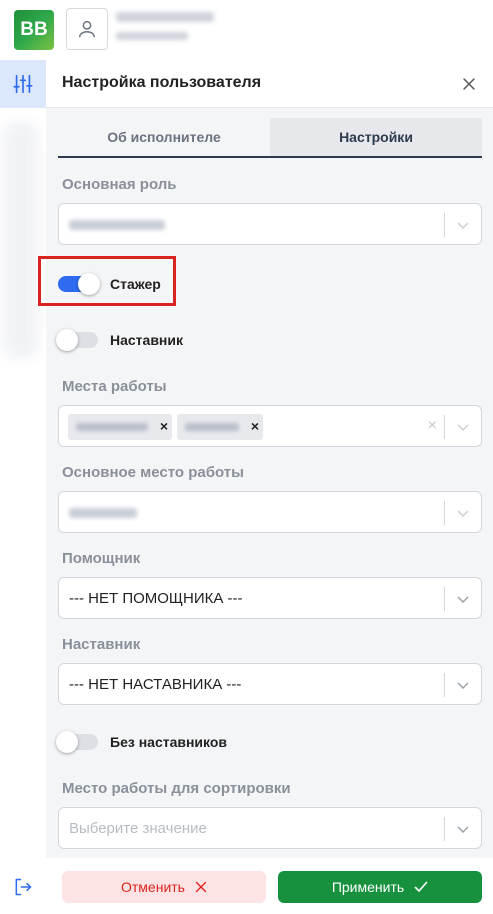  I want to click on main-workplace-select, so click(270, 512).